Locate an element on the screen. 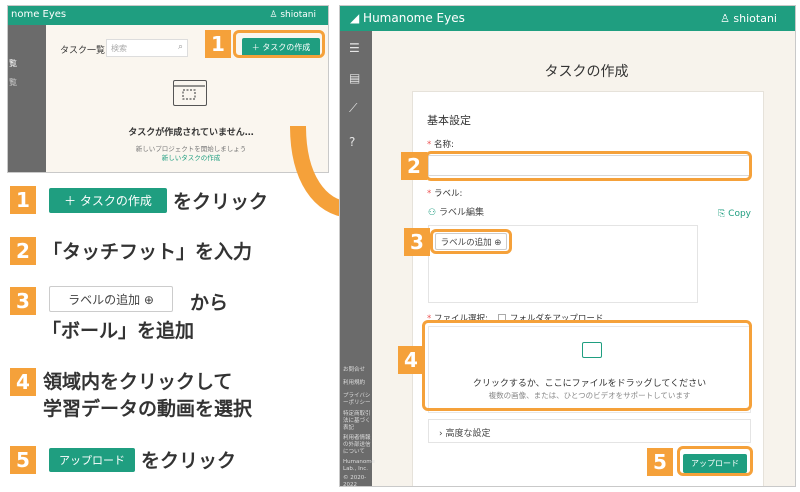  menu-icon: ☰ is located at coordinates (354, 48).